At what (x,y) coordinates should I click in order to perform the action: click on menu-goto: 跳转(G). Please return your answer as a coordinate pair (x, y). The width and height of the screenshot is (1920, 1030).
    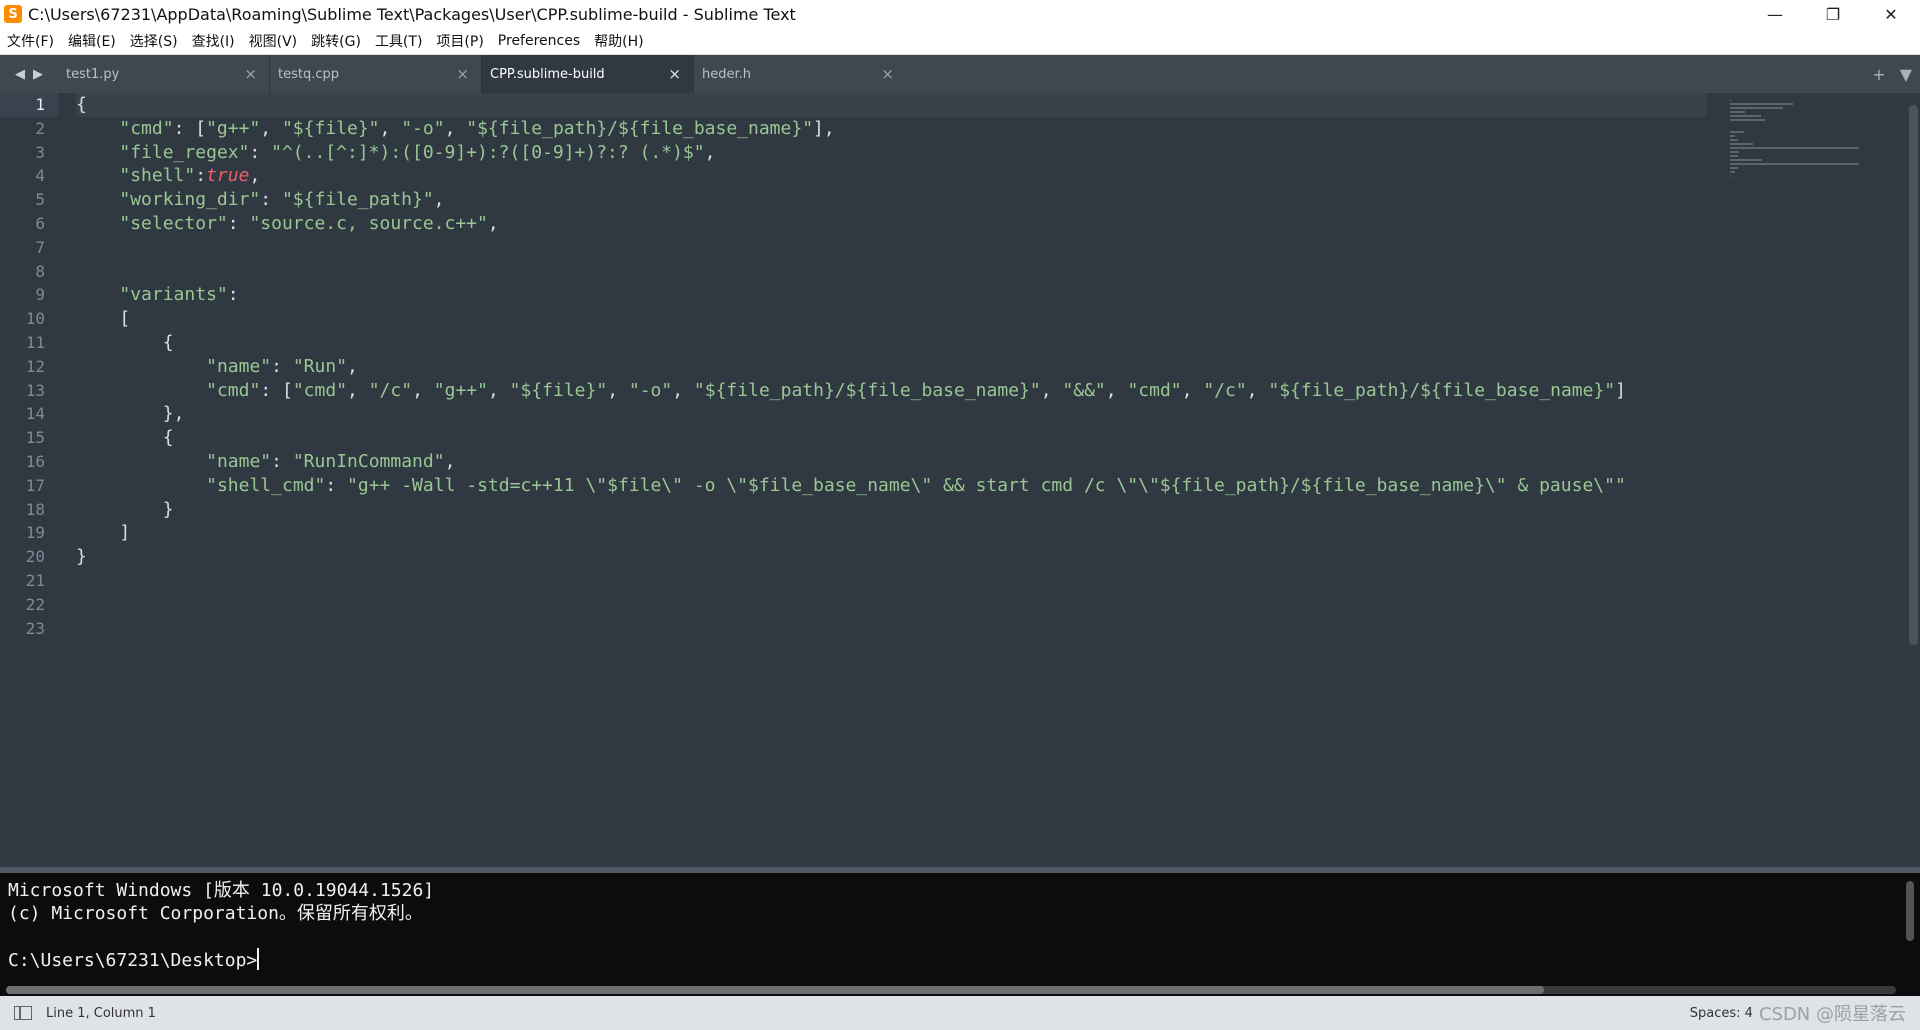
    Looking at the image, I should click on (336, 41).